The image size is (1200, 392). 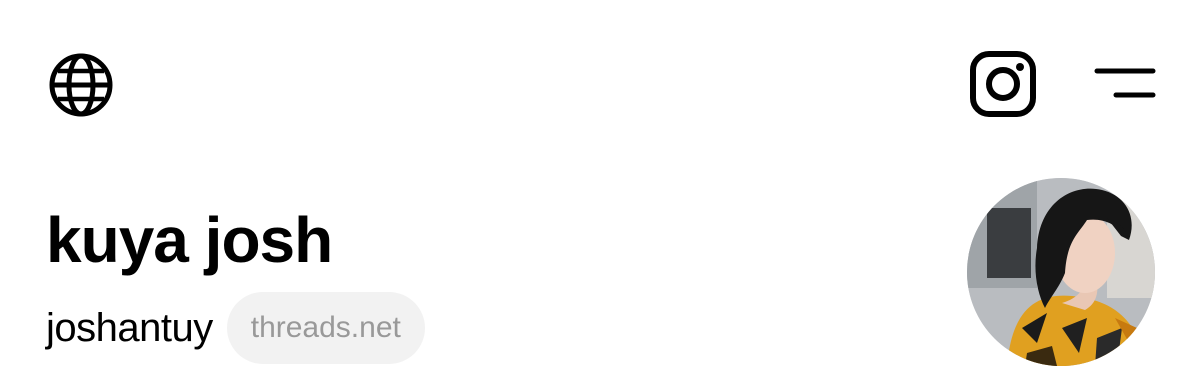 I want to click on globe-icon, so click(x=81, y=85).